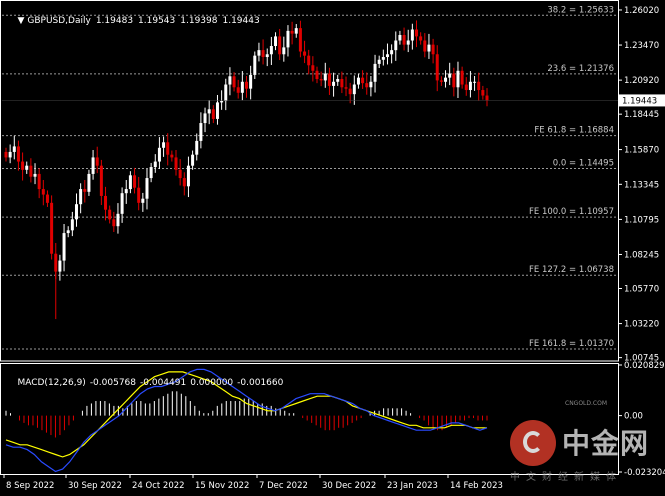 The width and height of the screenshot is (665, 496). What do you see at coordinates (163, 383) in the screenshot?
I see `macd-value-2: -0.004491` at bounding box center [163, 383].